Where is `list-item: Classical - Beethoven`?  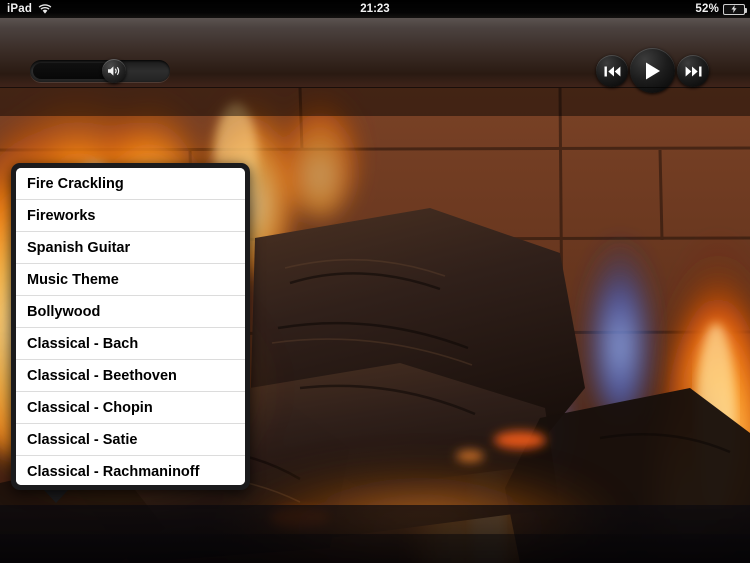 list-item: Classical - Beethoven is located at coordinates (130, 376).